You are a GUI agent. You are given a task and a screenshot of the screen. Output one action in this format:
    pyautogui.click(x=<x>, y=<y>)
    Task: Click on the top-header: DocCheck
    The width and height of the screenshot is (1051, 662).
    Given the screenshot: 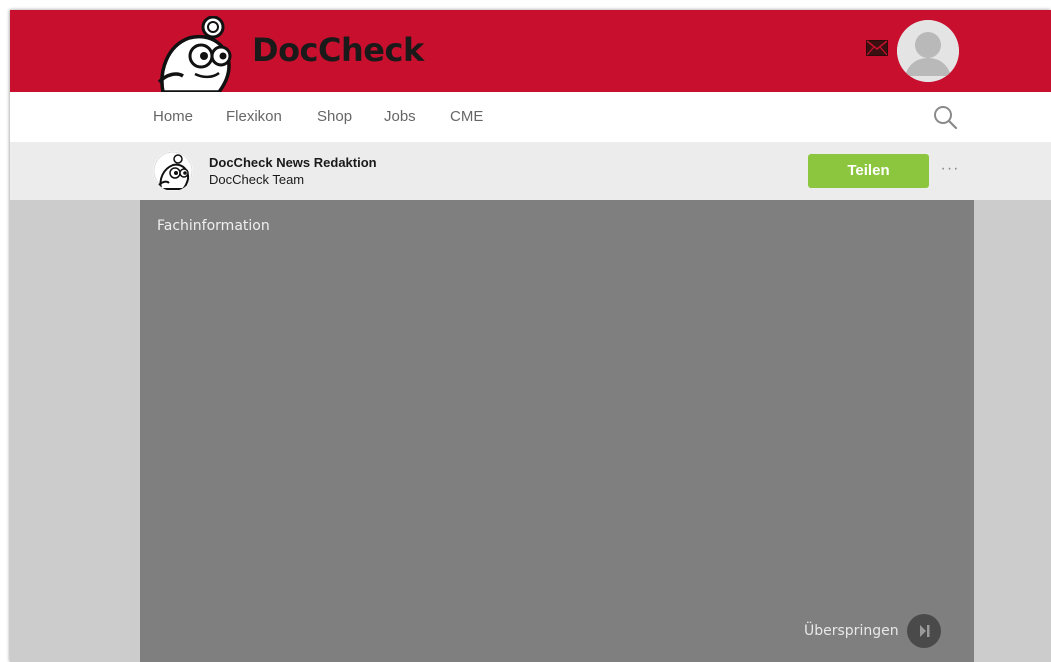 What is the action you would take?
    pyautogui.click(x=530, y=51)
    